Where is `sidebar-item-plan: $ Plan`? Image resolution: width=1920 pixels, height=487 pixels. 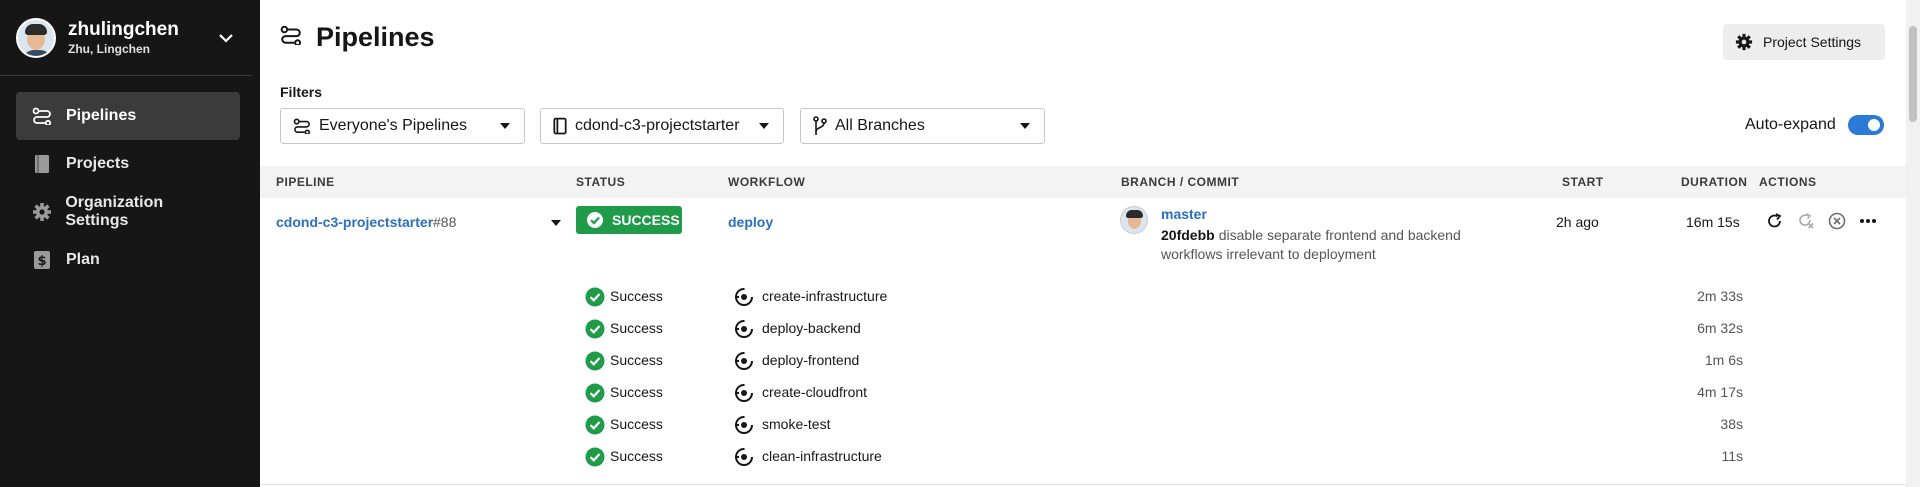 sidebar-item-plan: $ Plan is located at coordinates (128, 260).